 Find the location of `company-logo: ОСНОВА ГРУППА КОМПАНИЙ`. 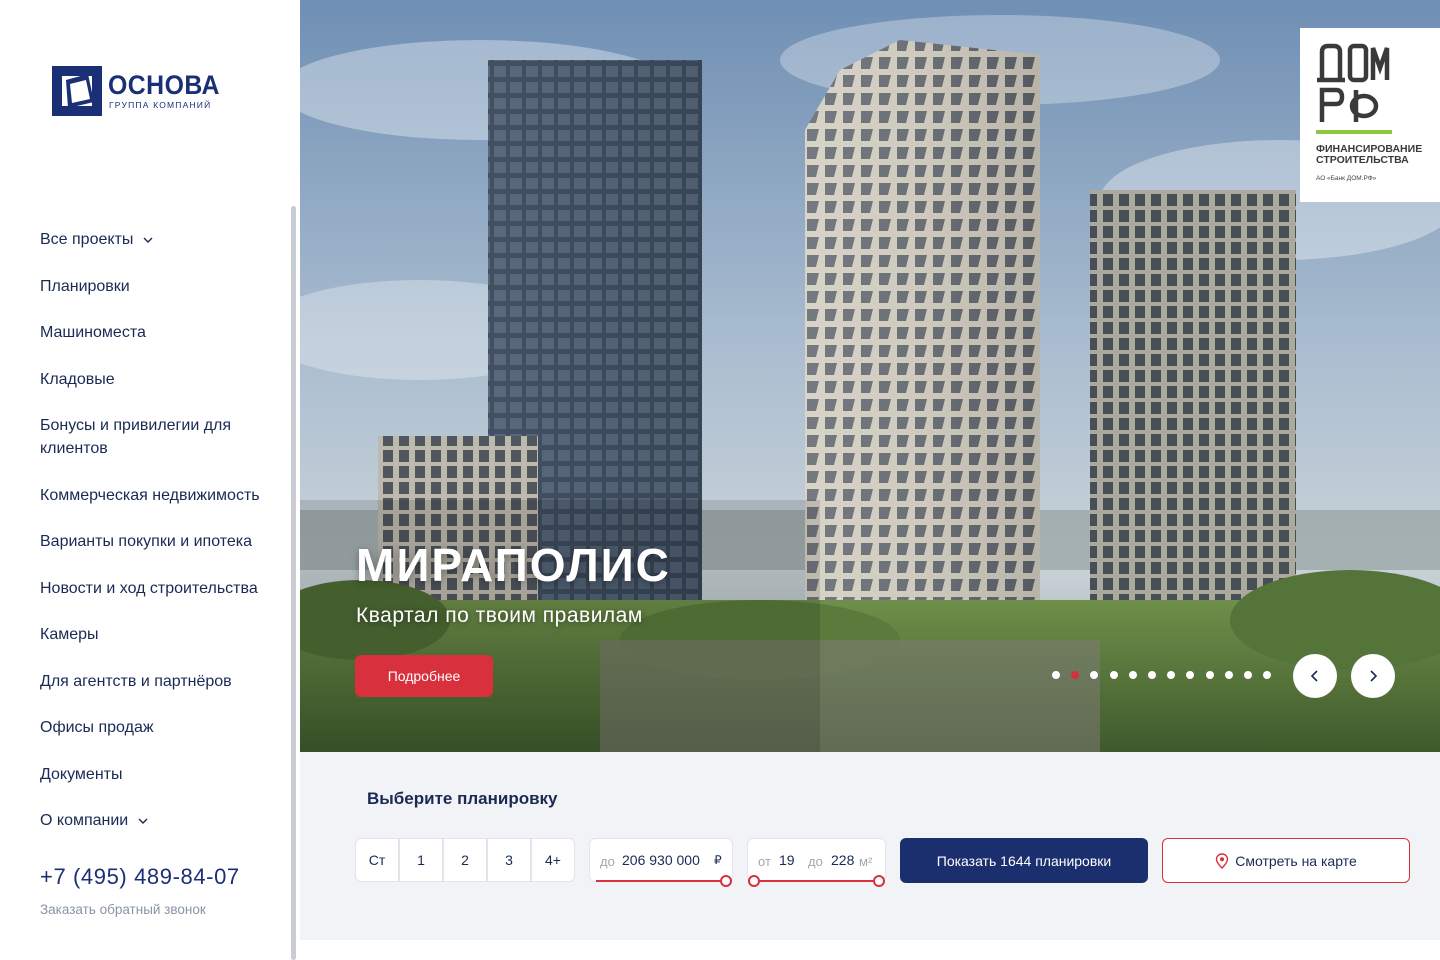

company-logo: ОСНОВА ГРУППА КОМПАНИЙ is located at coordinates (141, 91).